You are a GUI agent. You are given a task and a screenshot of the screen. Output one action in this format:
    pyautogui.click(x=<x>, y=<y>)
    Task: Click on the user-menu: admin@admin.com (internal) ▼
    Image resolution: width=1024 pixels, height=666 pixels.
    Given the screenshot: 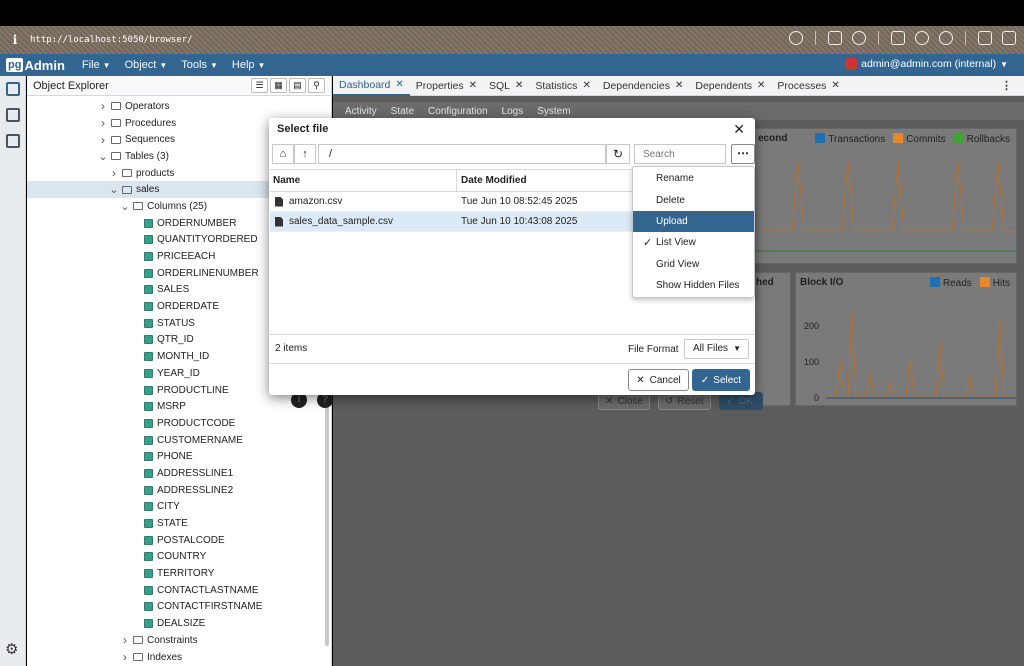 What is the action you would take?
    pyautogui.click(x=926, y=64)
    